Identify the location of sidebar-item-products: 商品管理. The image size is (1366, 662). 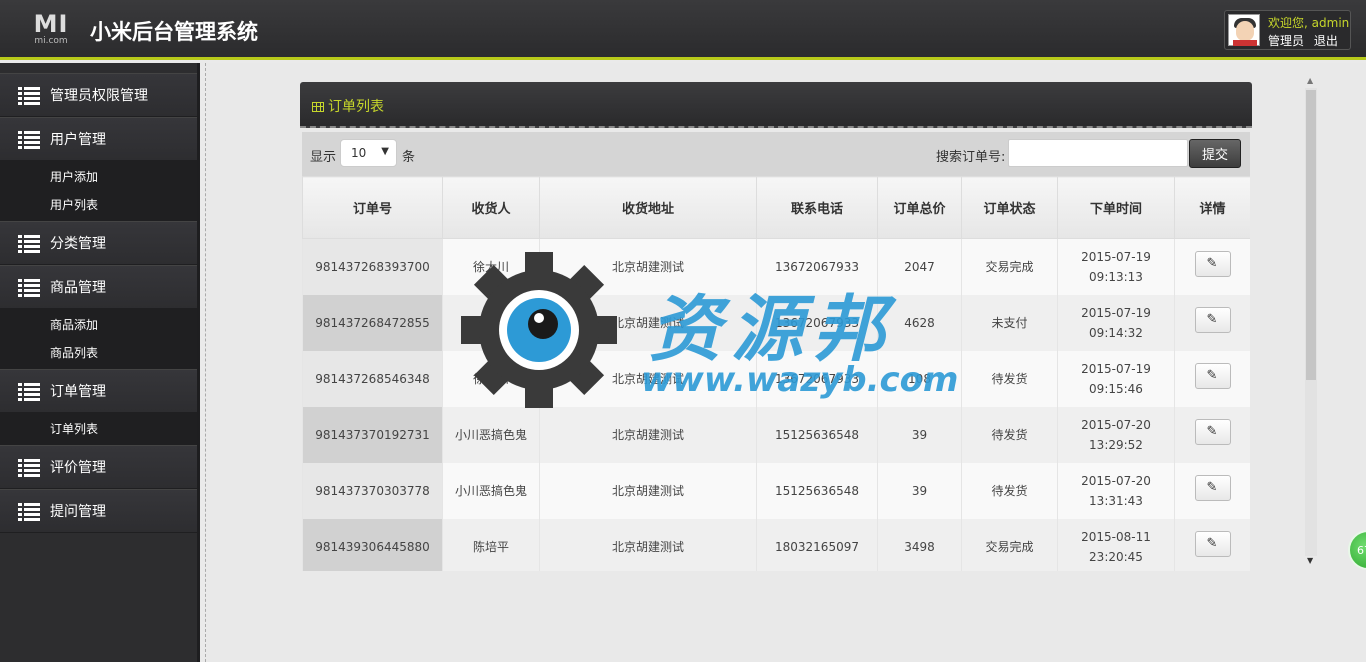
(98, 287).